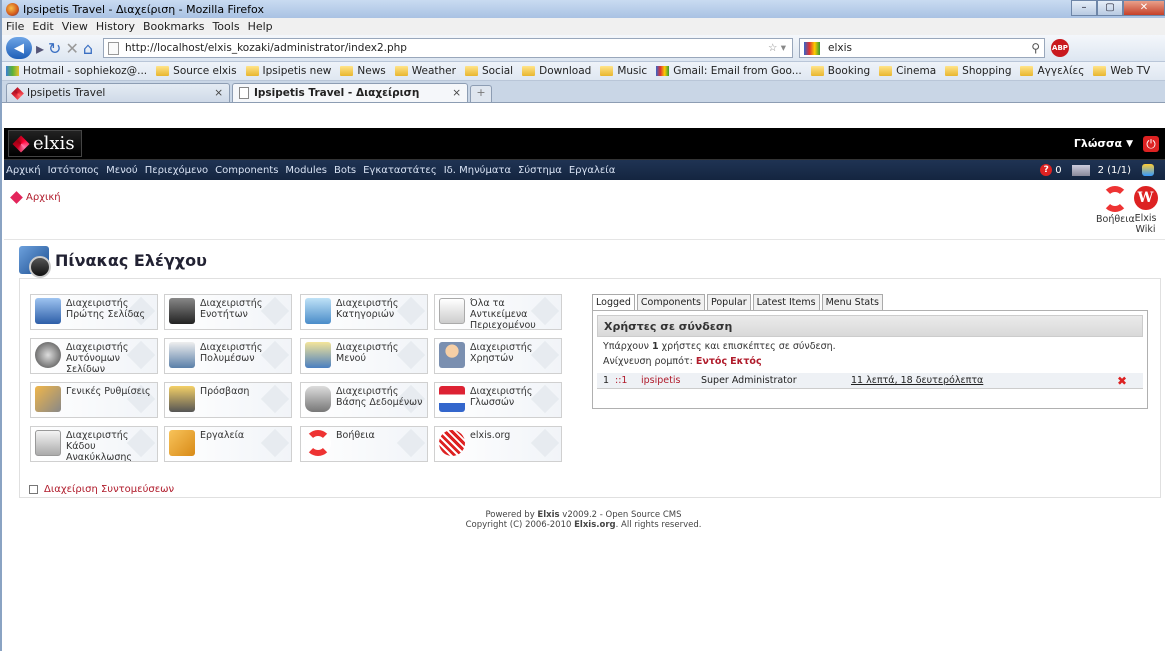 Image resolution: width=1165 pixels, height=651 pixels. What do you see at coordinates (852, 302) in the screenshot?
I see `tab-menu-stats: Menu Stats` at bounding box center [852, 302].